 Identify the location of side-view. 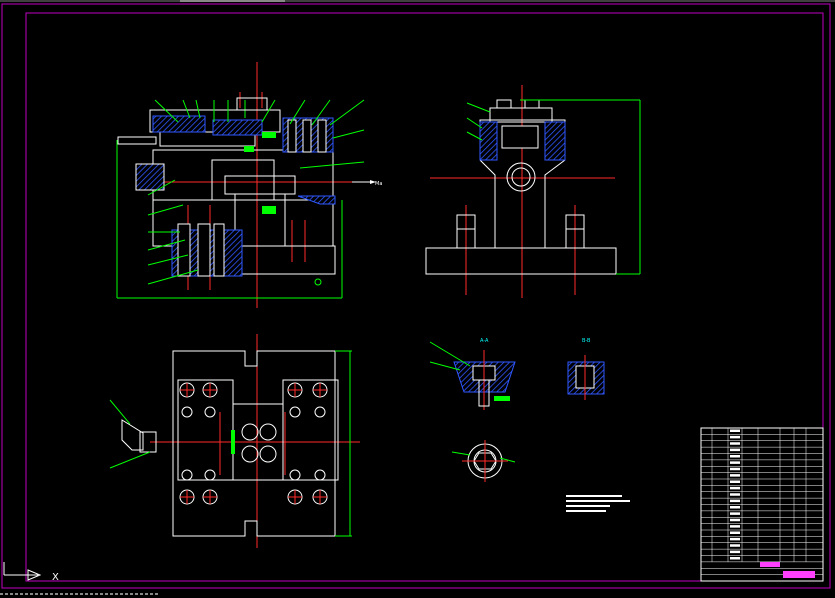
(533, 191).